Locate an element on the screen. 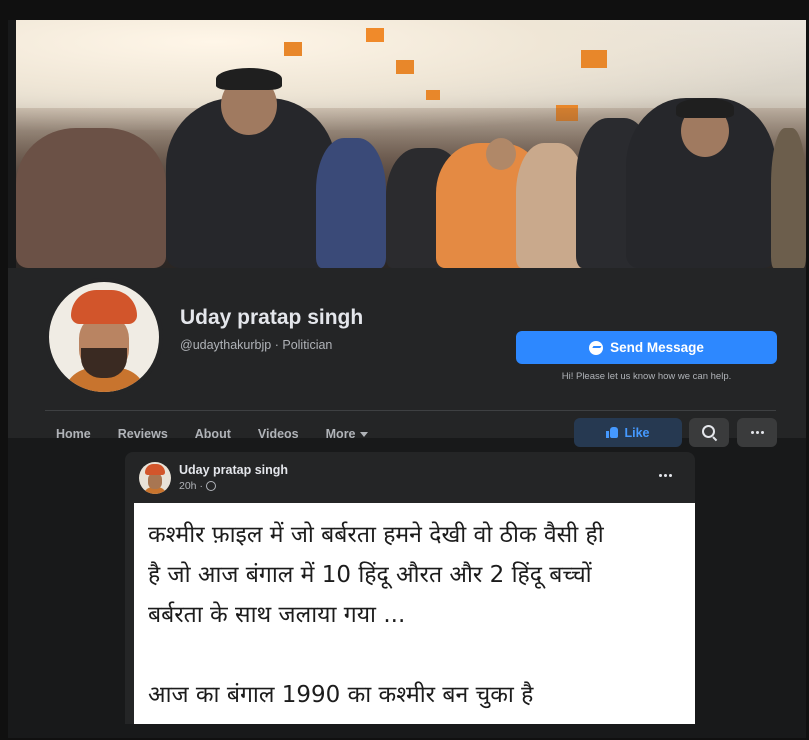  tab-more: More is located at coordinates (347, 434).